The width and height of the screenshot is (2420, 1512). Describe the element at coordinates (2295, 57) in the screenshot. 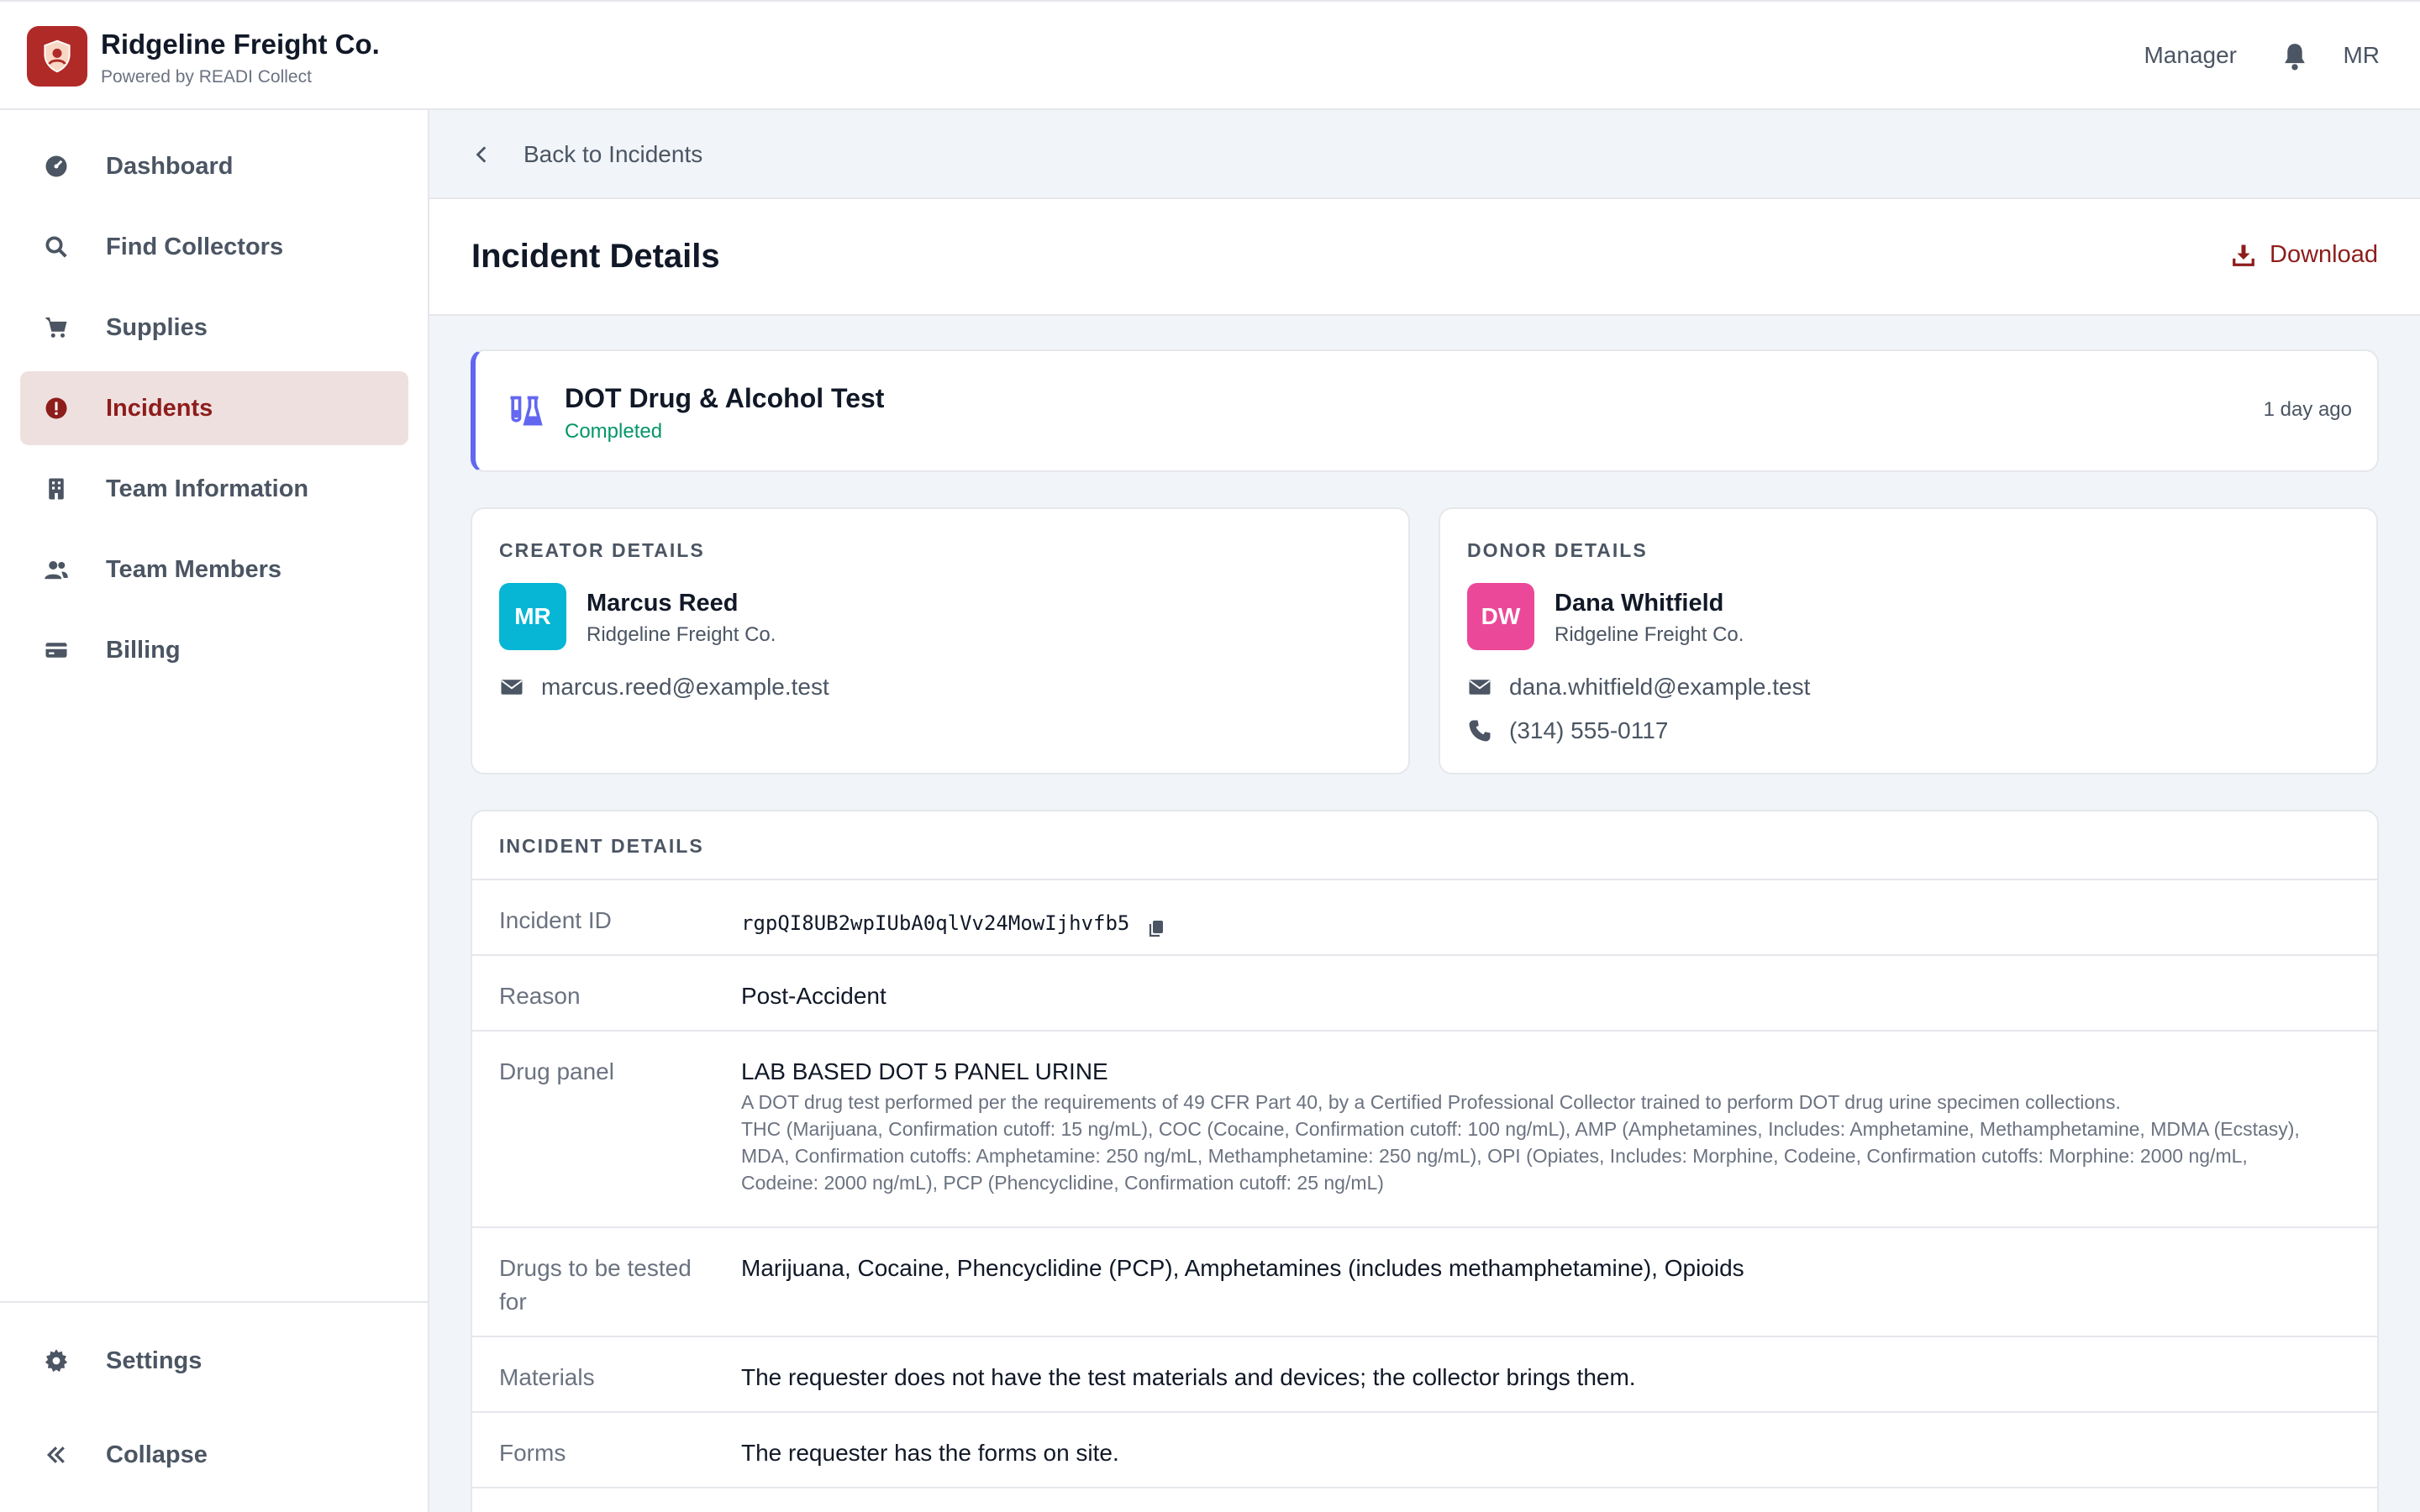

I see `notification-bell-icon` at that location.